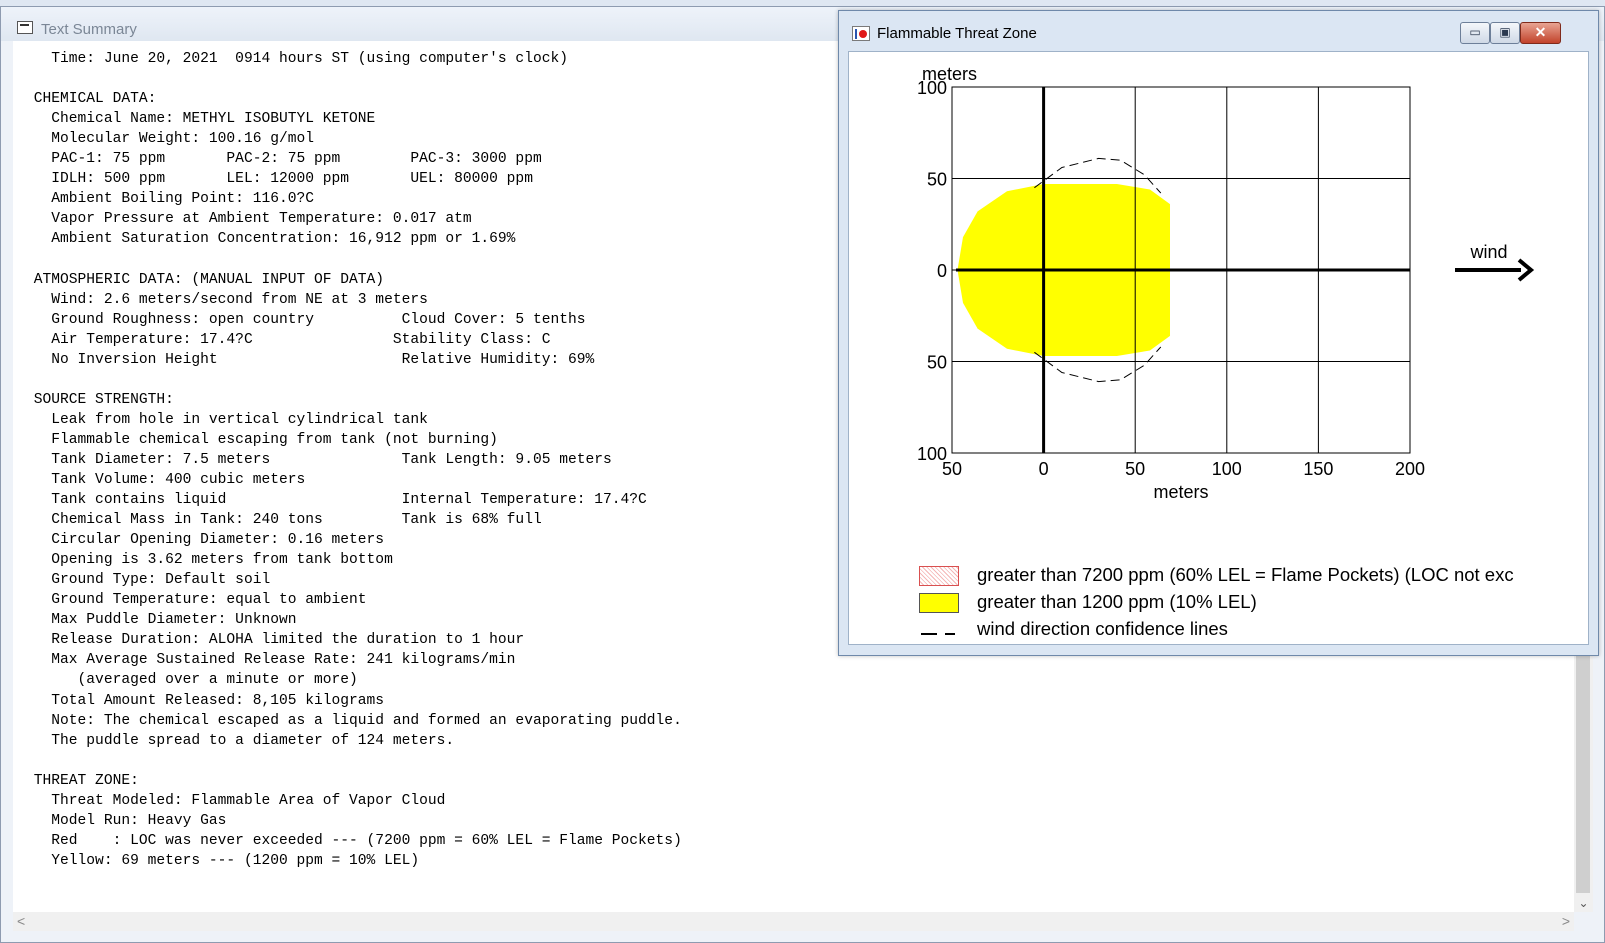  Describe the element at coordinates (932, 88) in the screenshot. I see `y-tick-label: 100` at that location.